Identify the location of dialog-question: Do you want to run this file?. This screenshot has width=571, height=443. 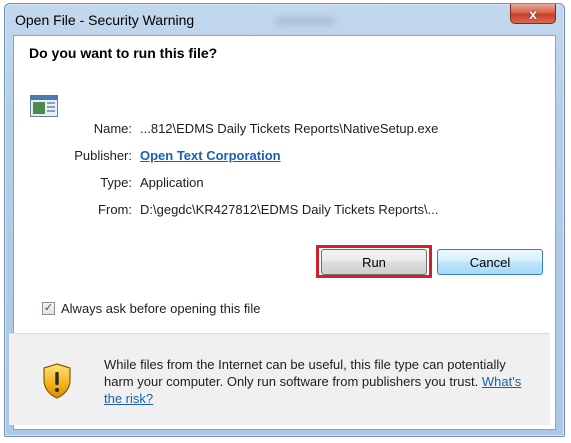
(123, 53).